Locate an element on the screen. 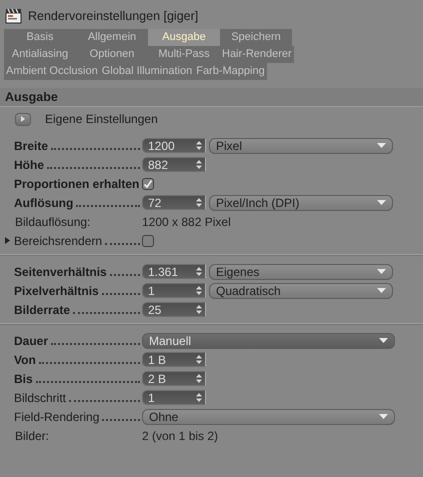 This screenshot has height=477, width=423. tab: Antialiasing is located at coordinates (40, 54).